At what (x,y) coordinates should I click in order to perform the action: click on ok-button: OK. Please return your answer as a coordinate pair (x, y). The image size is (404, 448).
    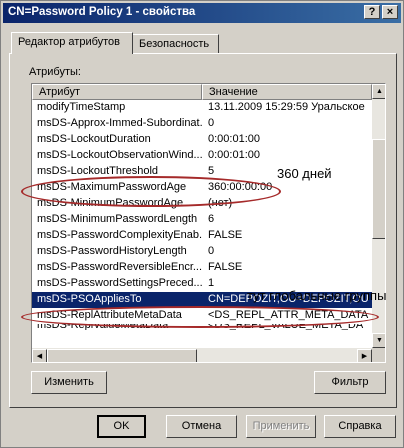
    Looking at the image, I should click on (121, 426).